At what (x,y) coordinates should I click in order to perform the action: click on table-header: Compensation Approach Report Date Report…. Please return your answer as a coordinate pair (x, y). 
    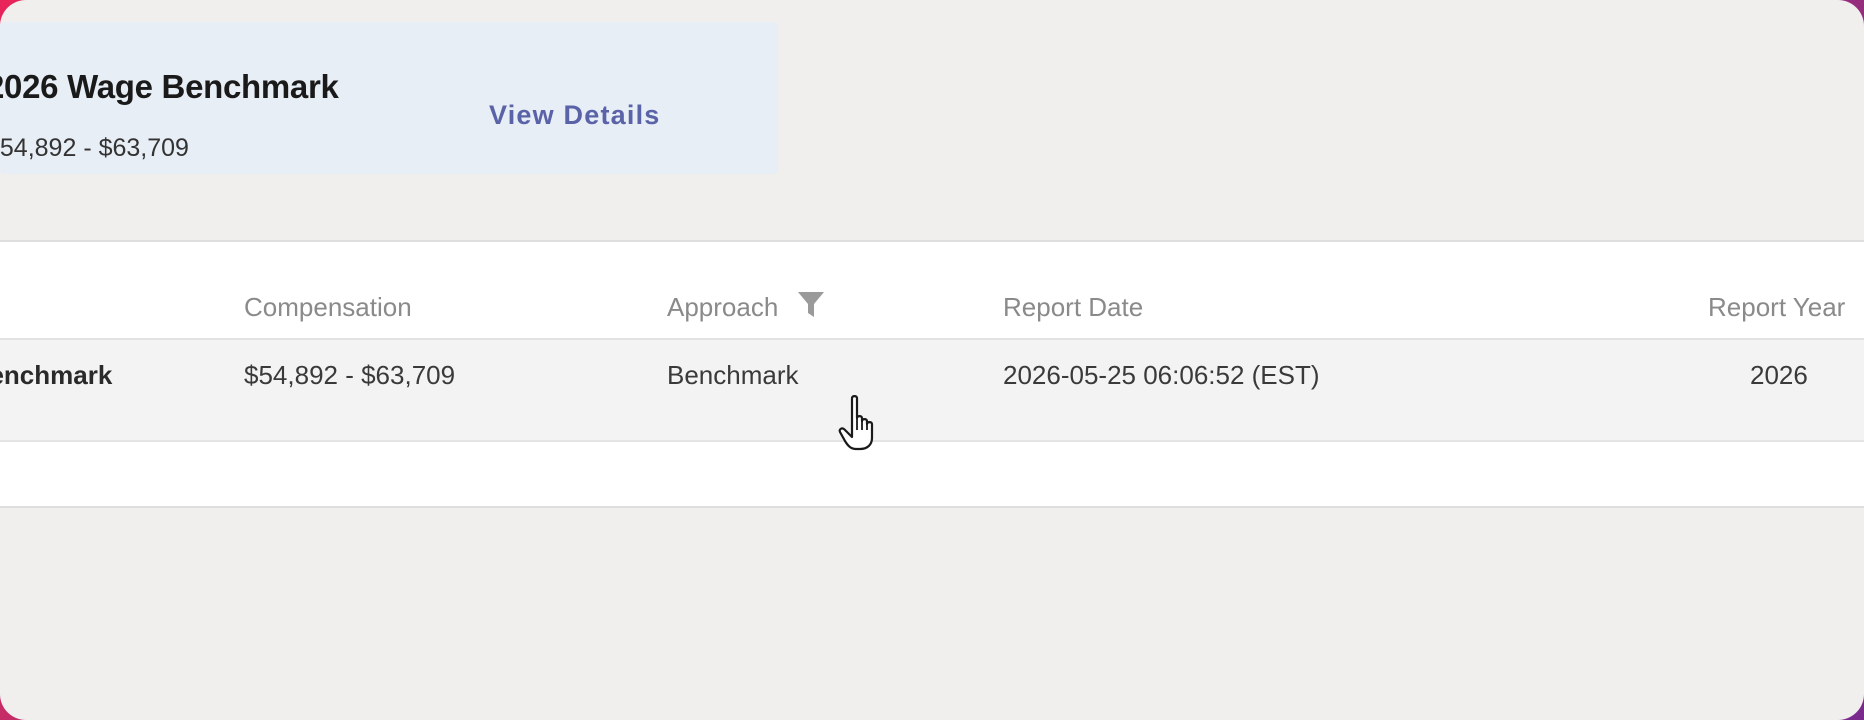
    Looking at the image, I should click on (932, 291).